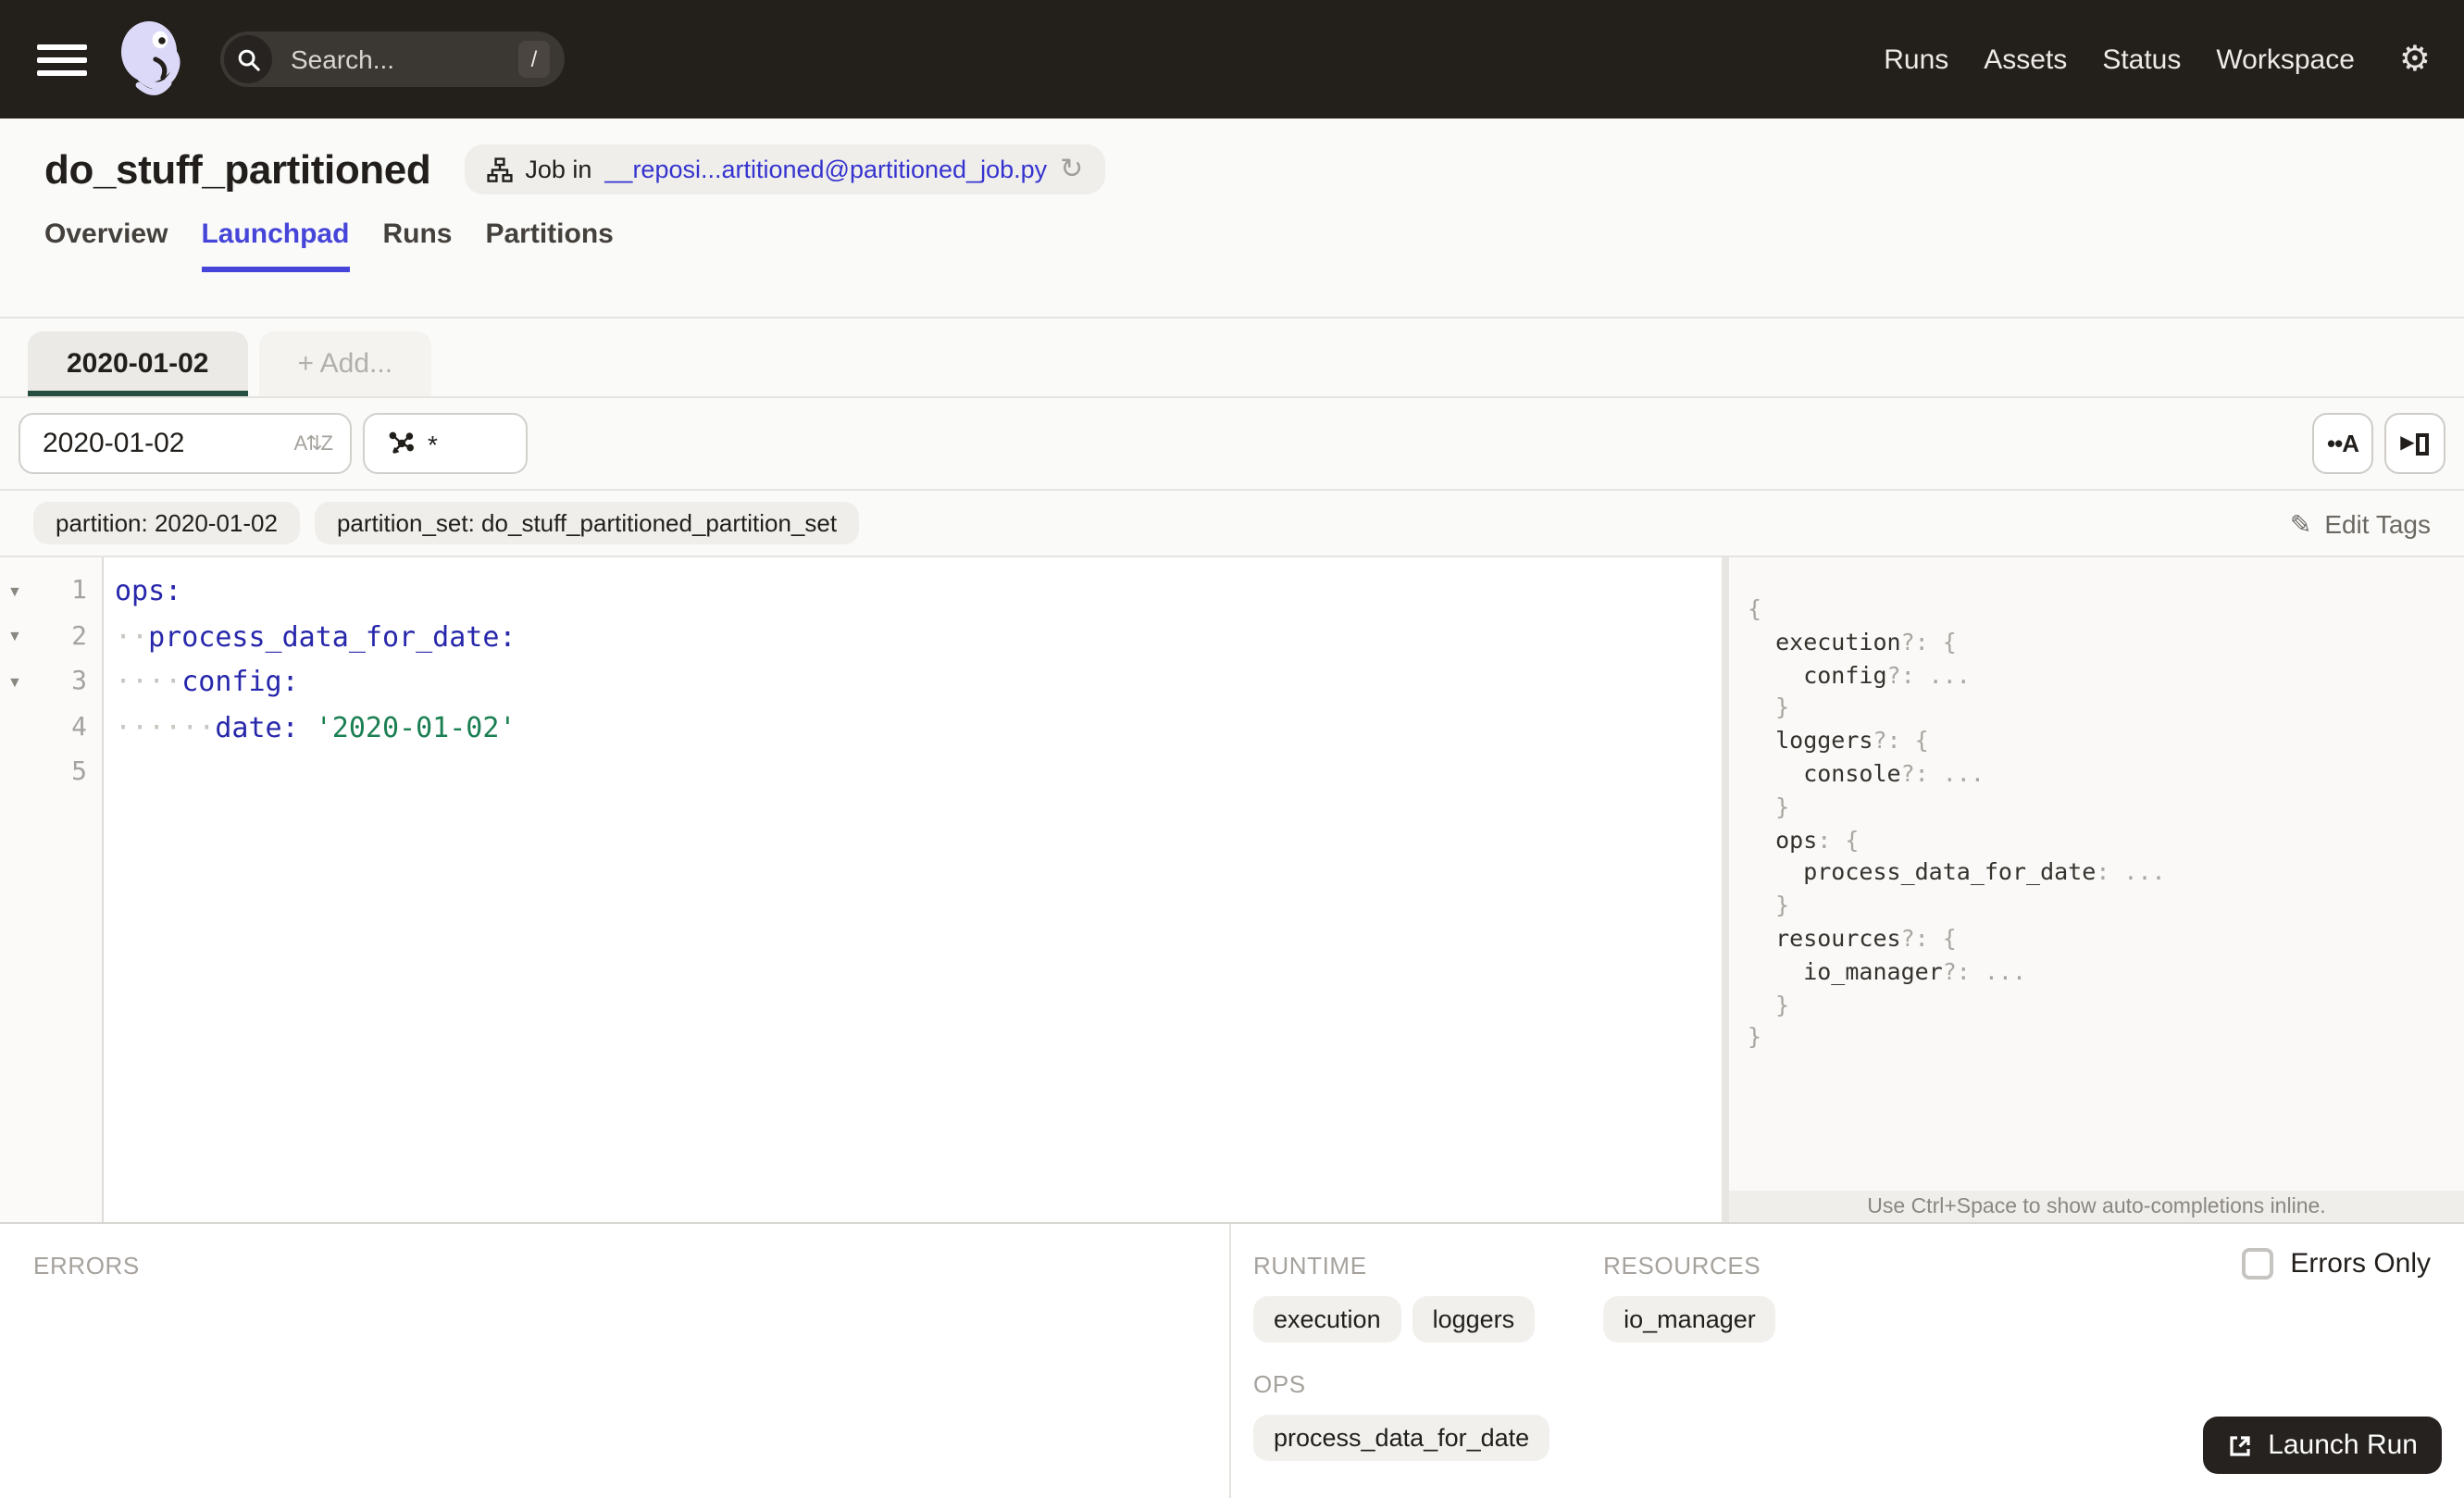 The image size is (2464, 1498). I want to click on runtime-tag-loggers: loggers, so click(1474, 1319).